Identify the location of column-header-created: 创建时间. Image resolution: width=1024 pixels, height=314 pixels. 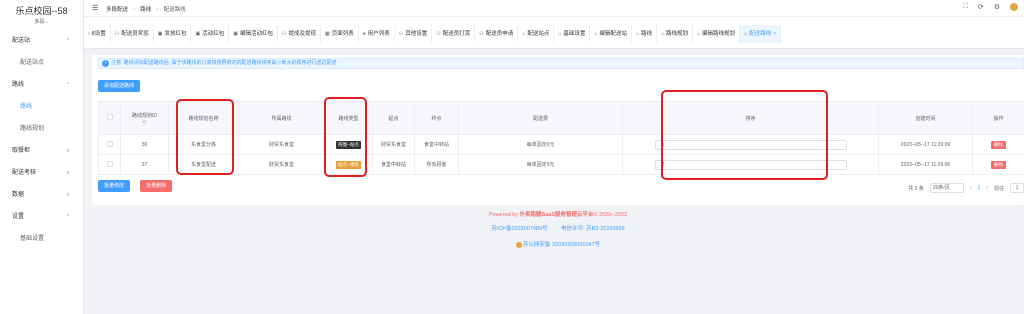
(925, 118).